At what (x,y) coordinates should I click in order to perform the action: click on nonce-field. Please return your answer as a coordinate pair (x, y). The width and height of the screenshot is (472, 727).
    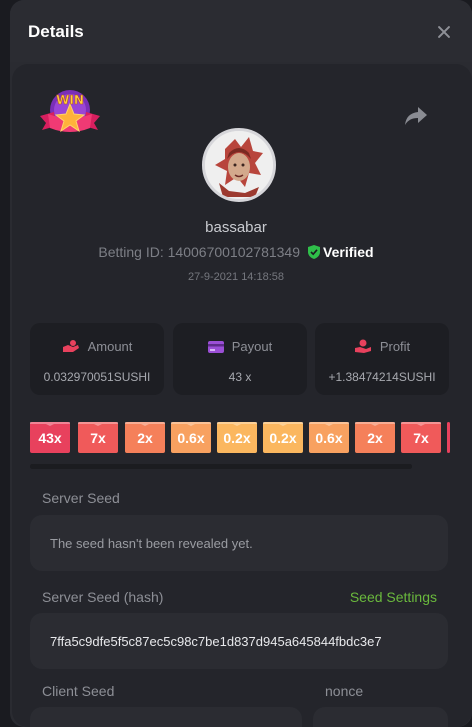
    Looking at the image, I should click on (380, 717).